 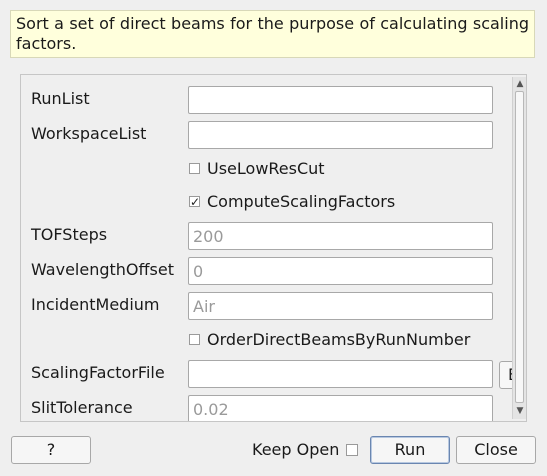 What do you see at coordinates (340, 135) in the screenshot?
I see `workspace-list-input` at bounding box center [340, 135].